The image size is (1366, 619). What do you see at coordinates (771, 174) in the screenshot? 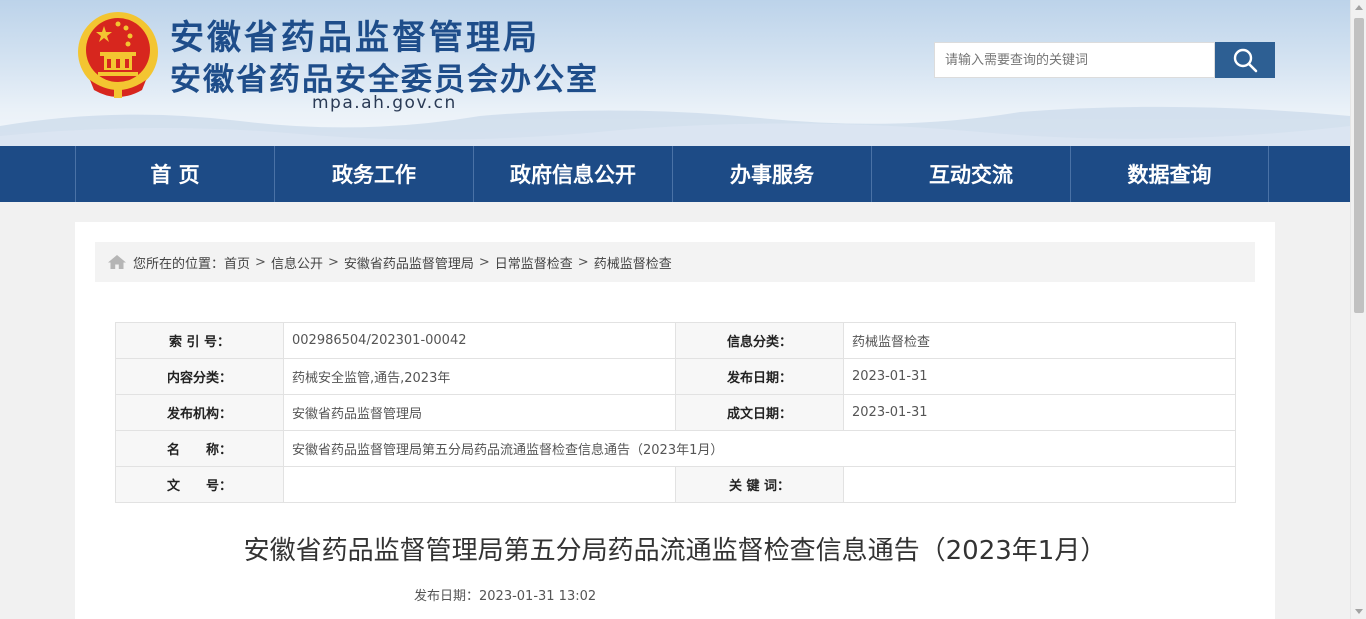
I see `nav-item-services: 办事服务` at bounding box center [771, 174].